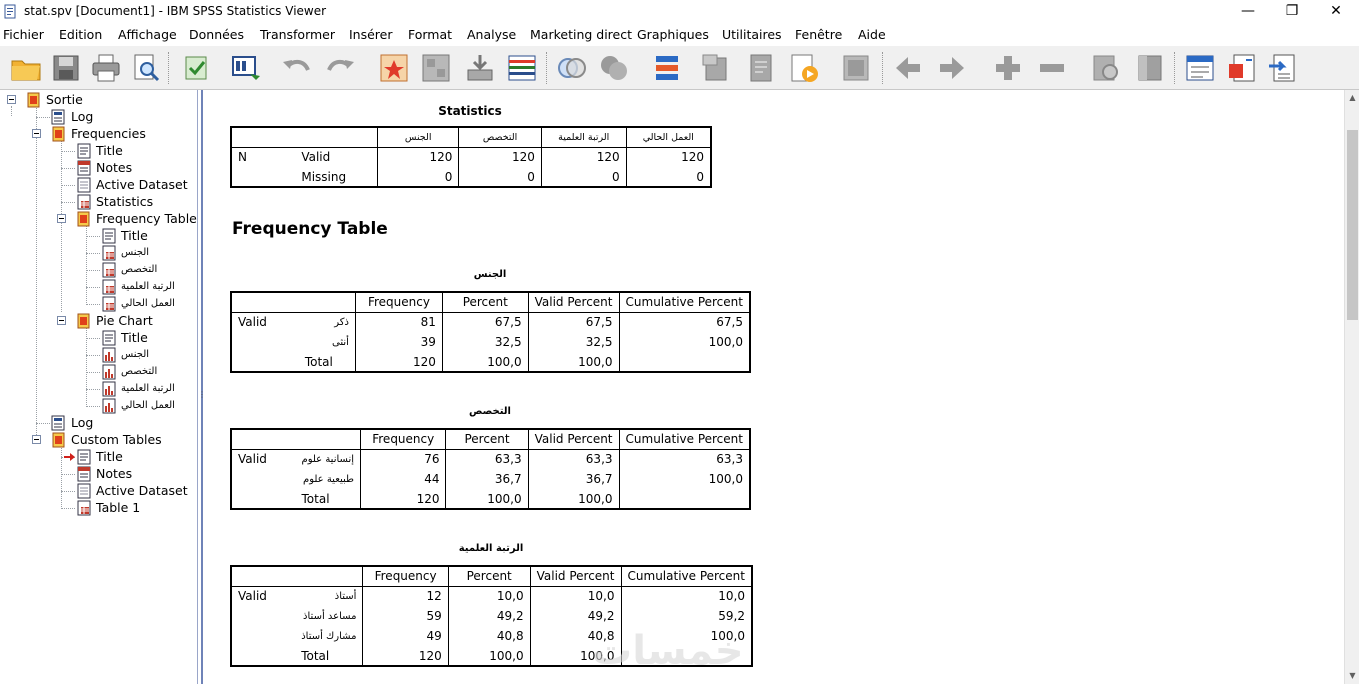 The width and height of the screenshot is (1359, 684). What do you see at coordinates (315, 655) in the screenshot?
I see `total-label: Total` at bounding box center [315, 655].